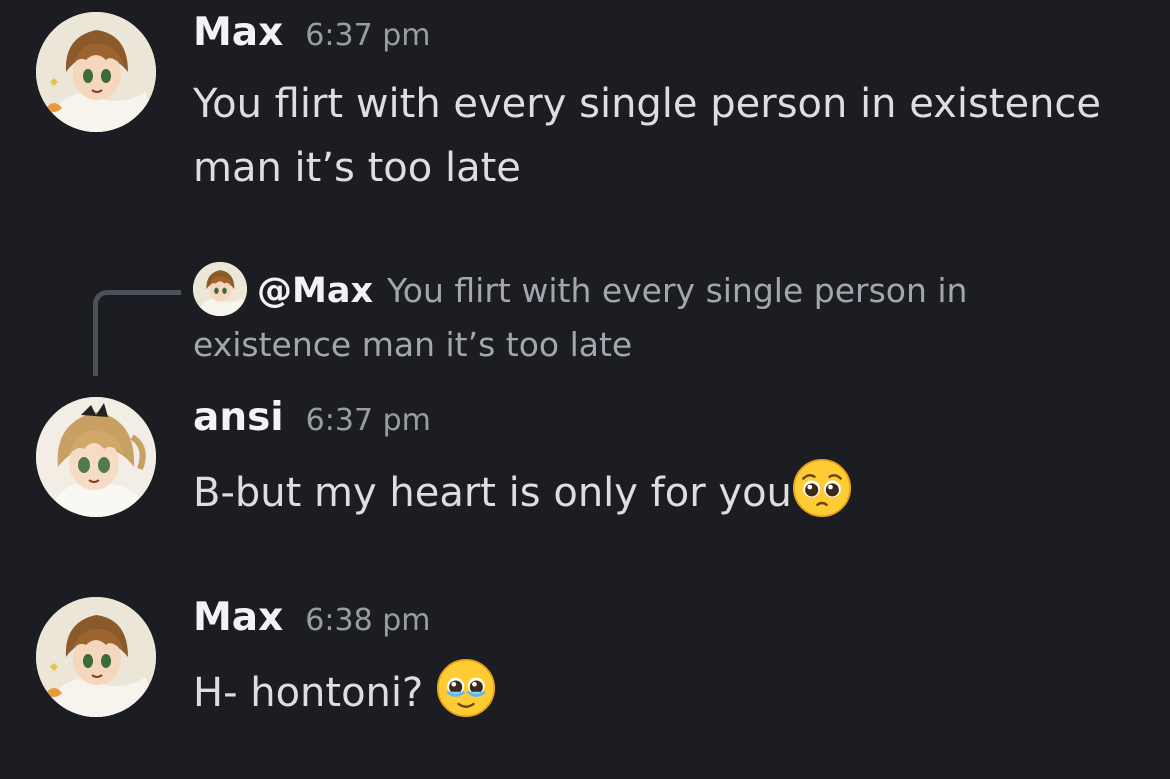 The width and height of the screenshot is (1170, 779). Describe the element at coordinates (238, 417) in the screenshot. I see `username: ansi` at that location.